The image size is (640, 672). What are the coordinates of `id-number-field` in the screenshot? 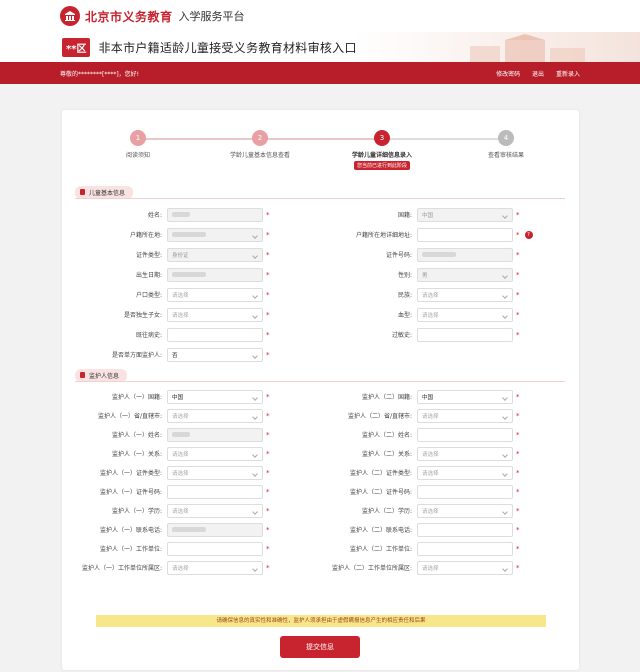 It's located at (465, 254).